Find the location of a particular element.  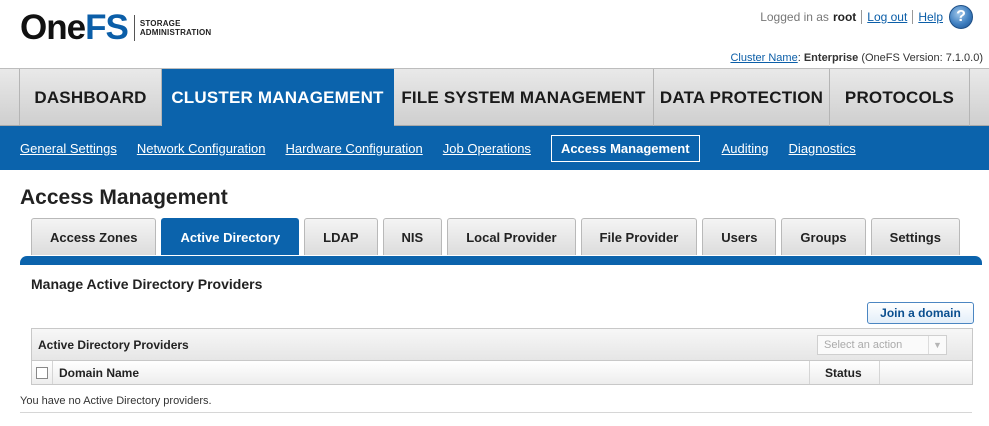

main-tab-data-protection: DATA PROTECTION is located at coordinates (742, 97).